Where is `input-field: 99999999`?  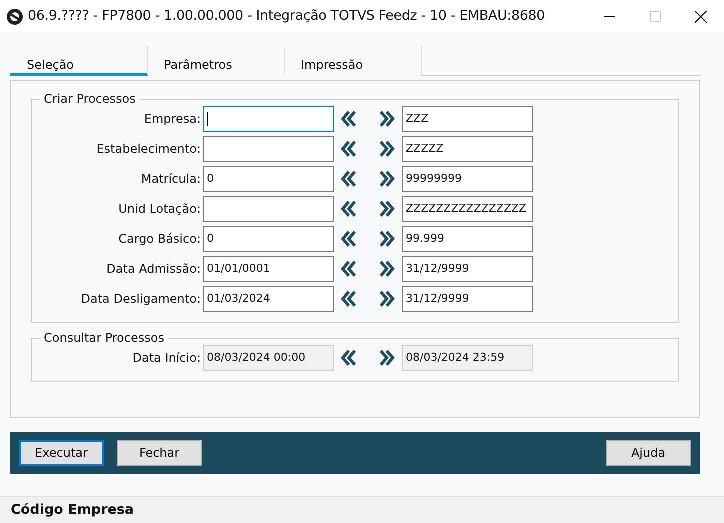 input-field: 99999999 is located at coordinates (467, 179).